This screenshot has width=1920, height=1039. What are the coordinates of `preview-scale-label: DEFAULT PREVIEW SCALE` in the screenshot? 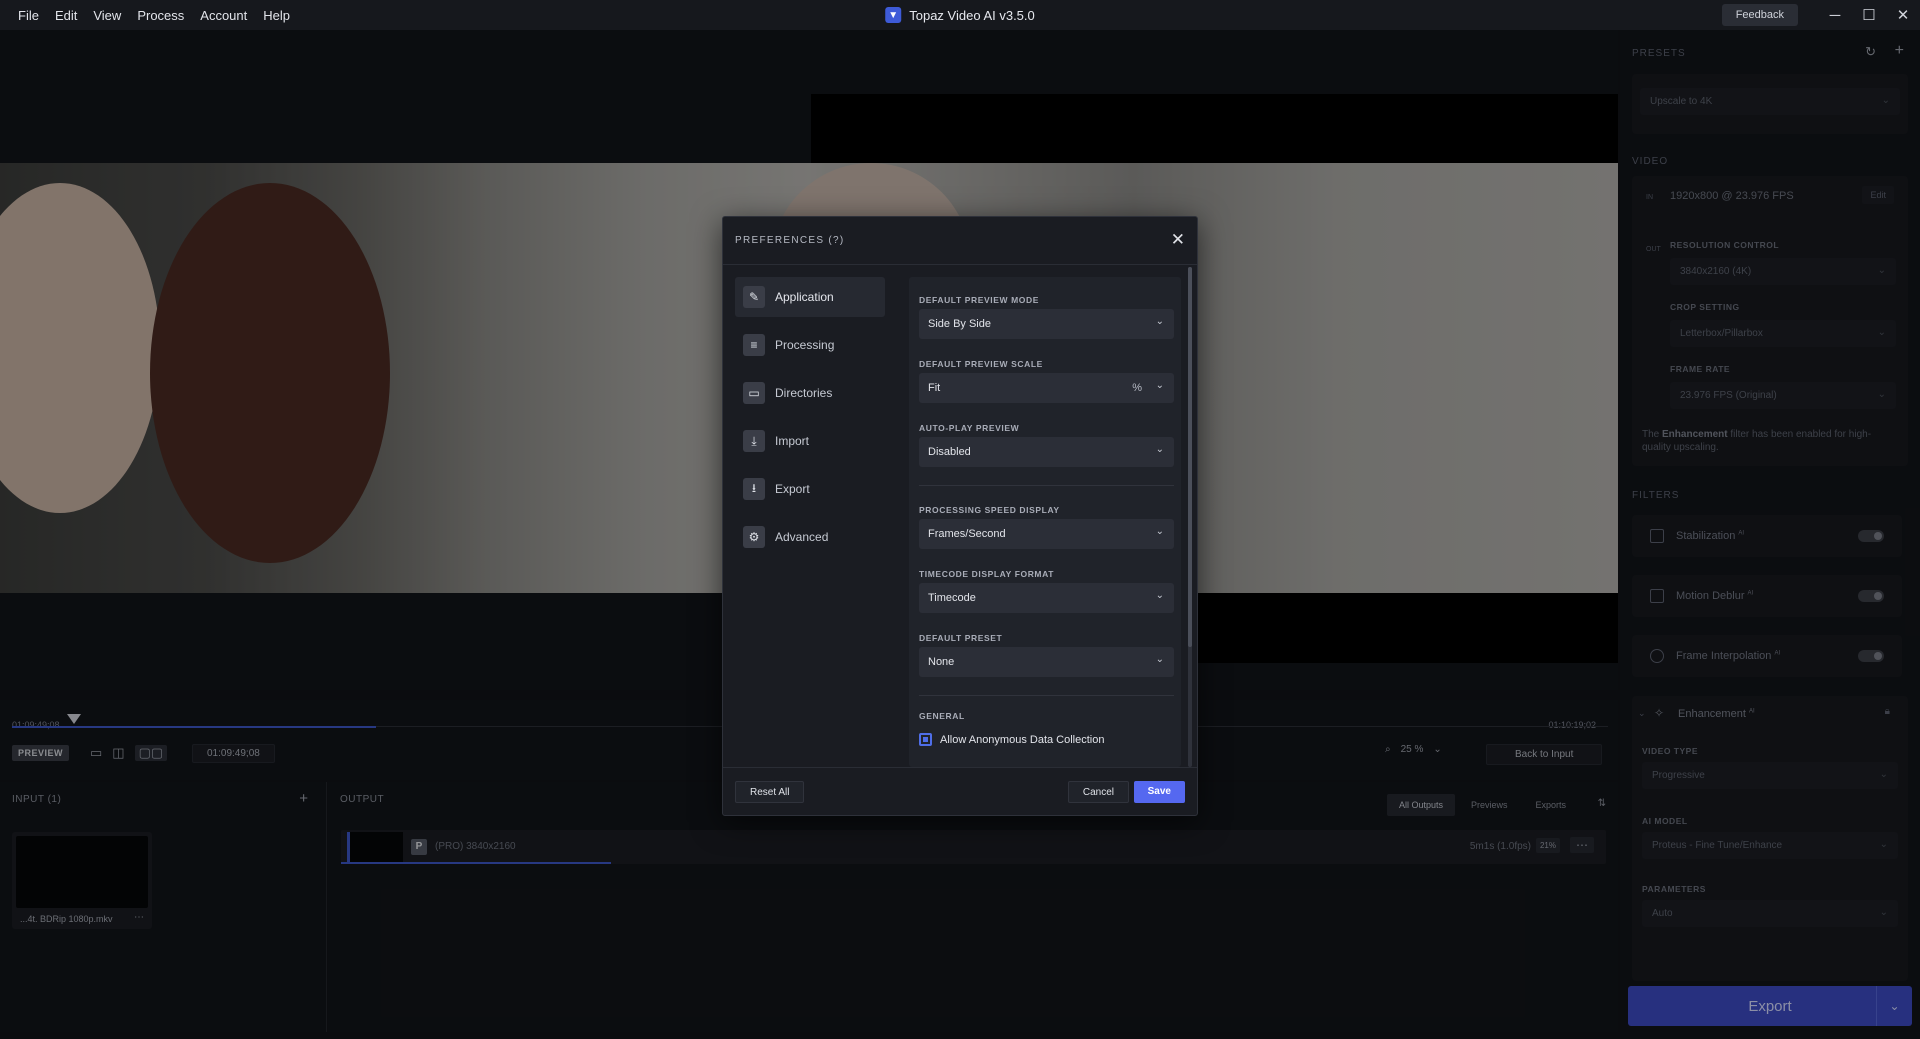 It's located at (981, 364).